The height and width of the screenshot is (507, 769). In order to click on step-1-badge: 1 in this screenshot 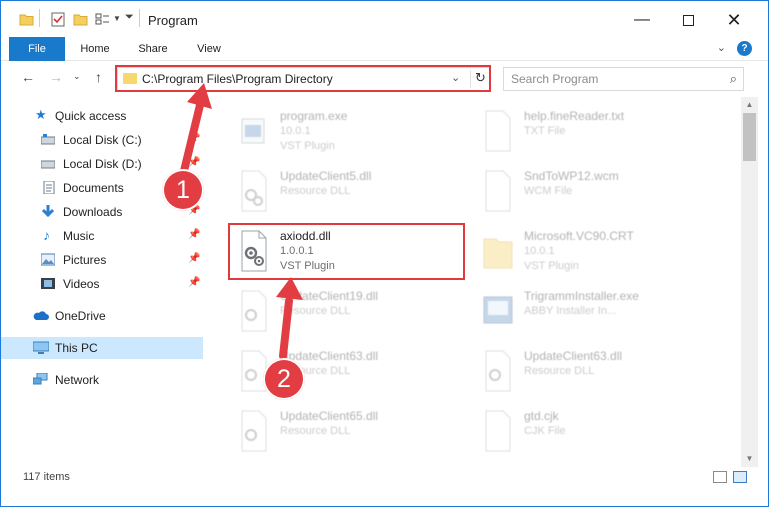, I will do `click(183, 190)`.